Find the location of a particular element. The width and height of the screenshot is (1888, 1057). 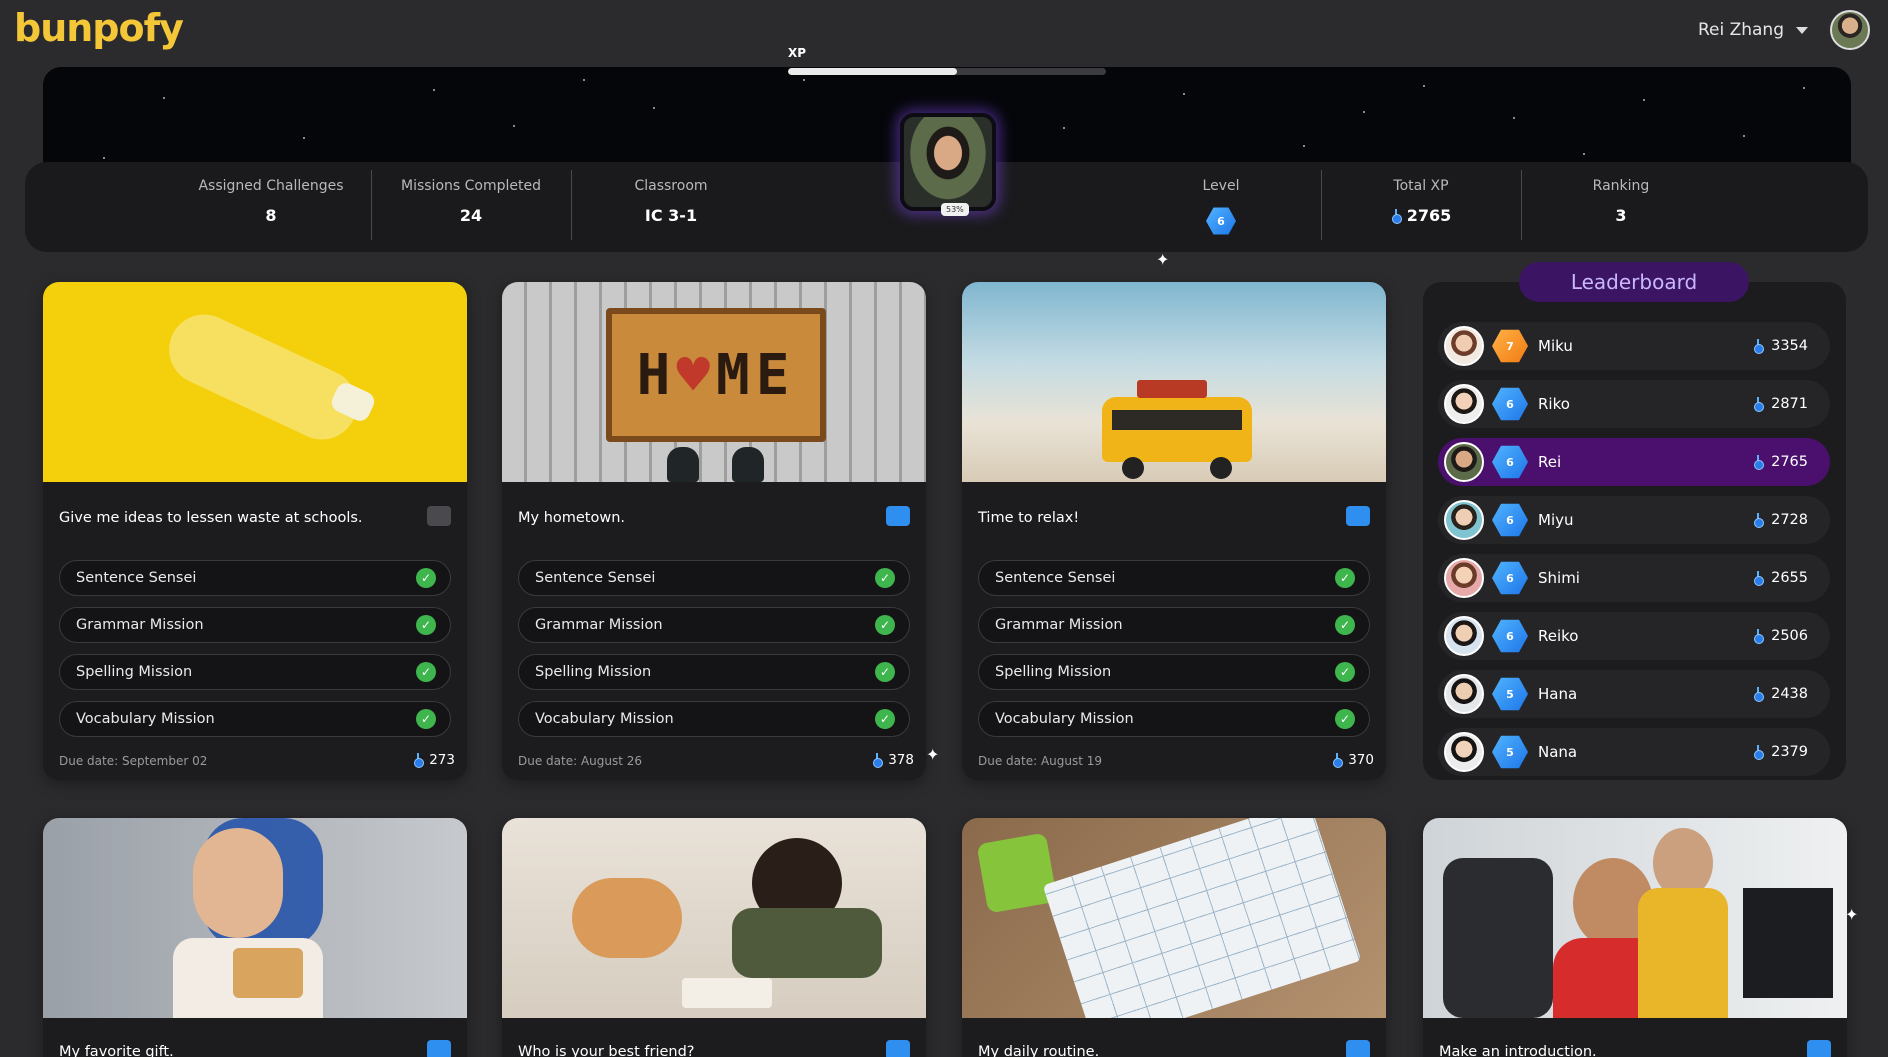

level-hex-icon: 7 is located at coordinates (1510, 346).